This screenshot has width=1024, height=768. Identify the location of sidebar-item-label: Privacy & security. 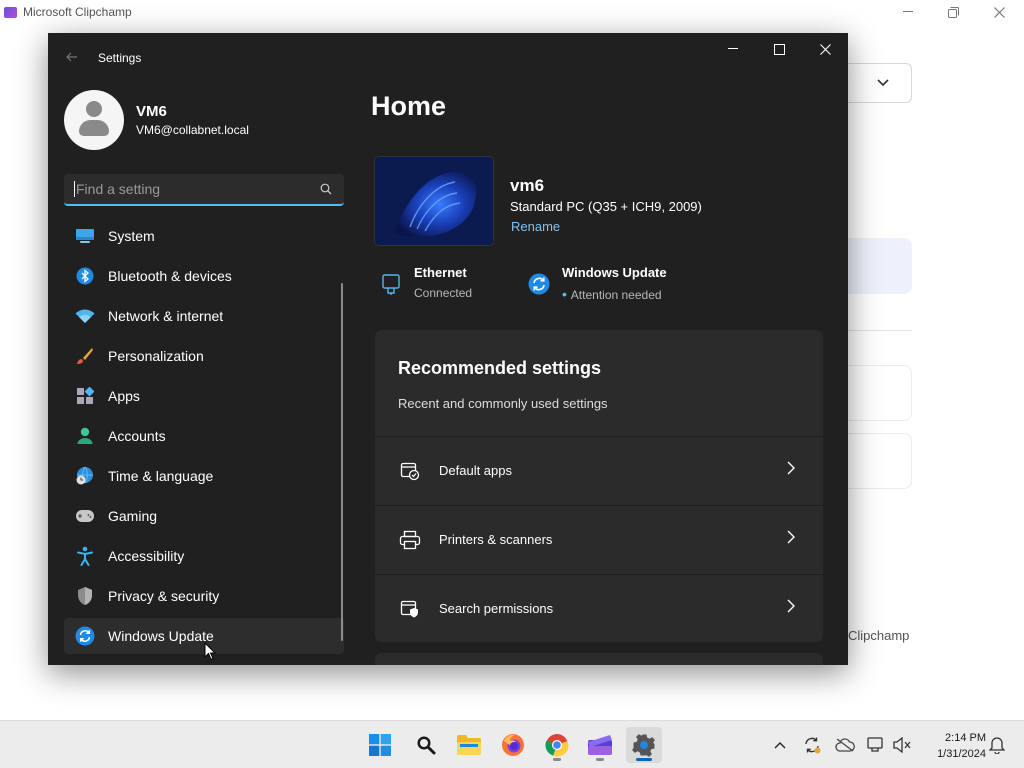
(164, 596).